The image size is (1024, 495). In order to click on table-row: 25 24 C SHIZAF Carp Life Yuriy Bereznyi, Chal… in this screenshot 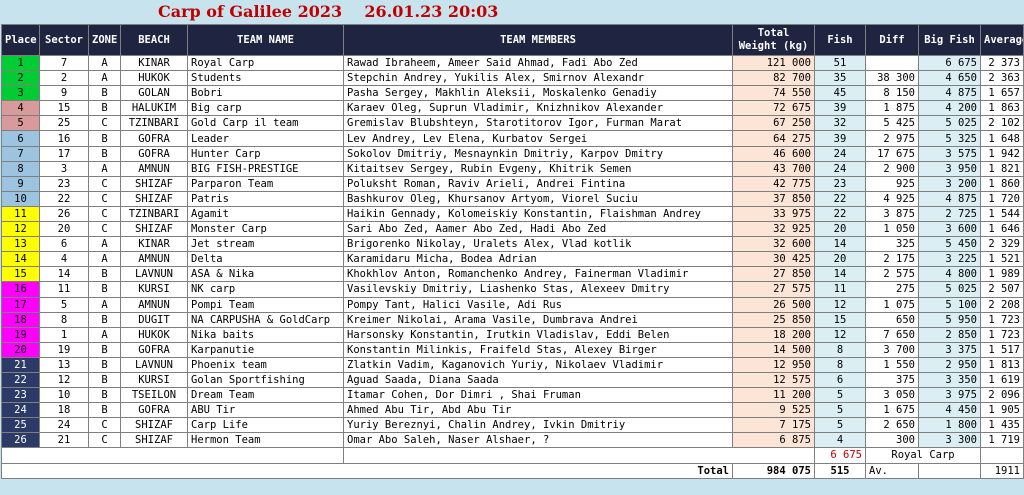, I will do `click(512, 425)`.